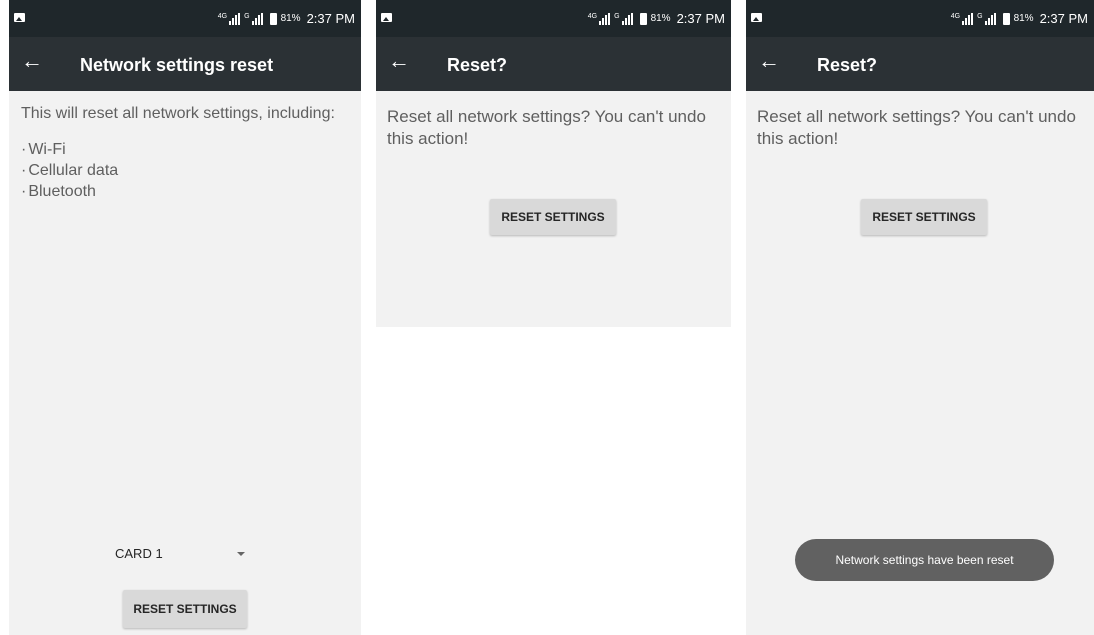 The height and width of the screenshot is (635, 1094). Describe the element at coordinates (185, 170) in the screenshot. I see `list-item: Cellular data` at that location.